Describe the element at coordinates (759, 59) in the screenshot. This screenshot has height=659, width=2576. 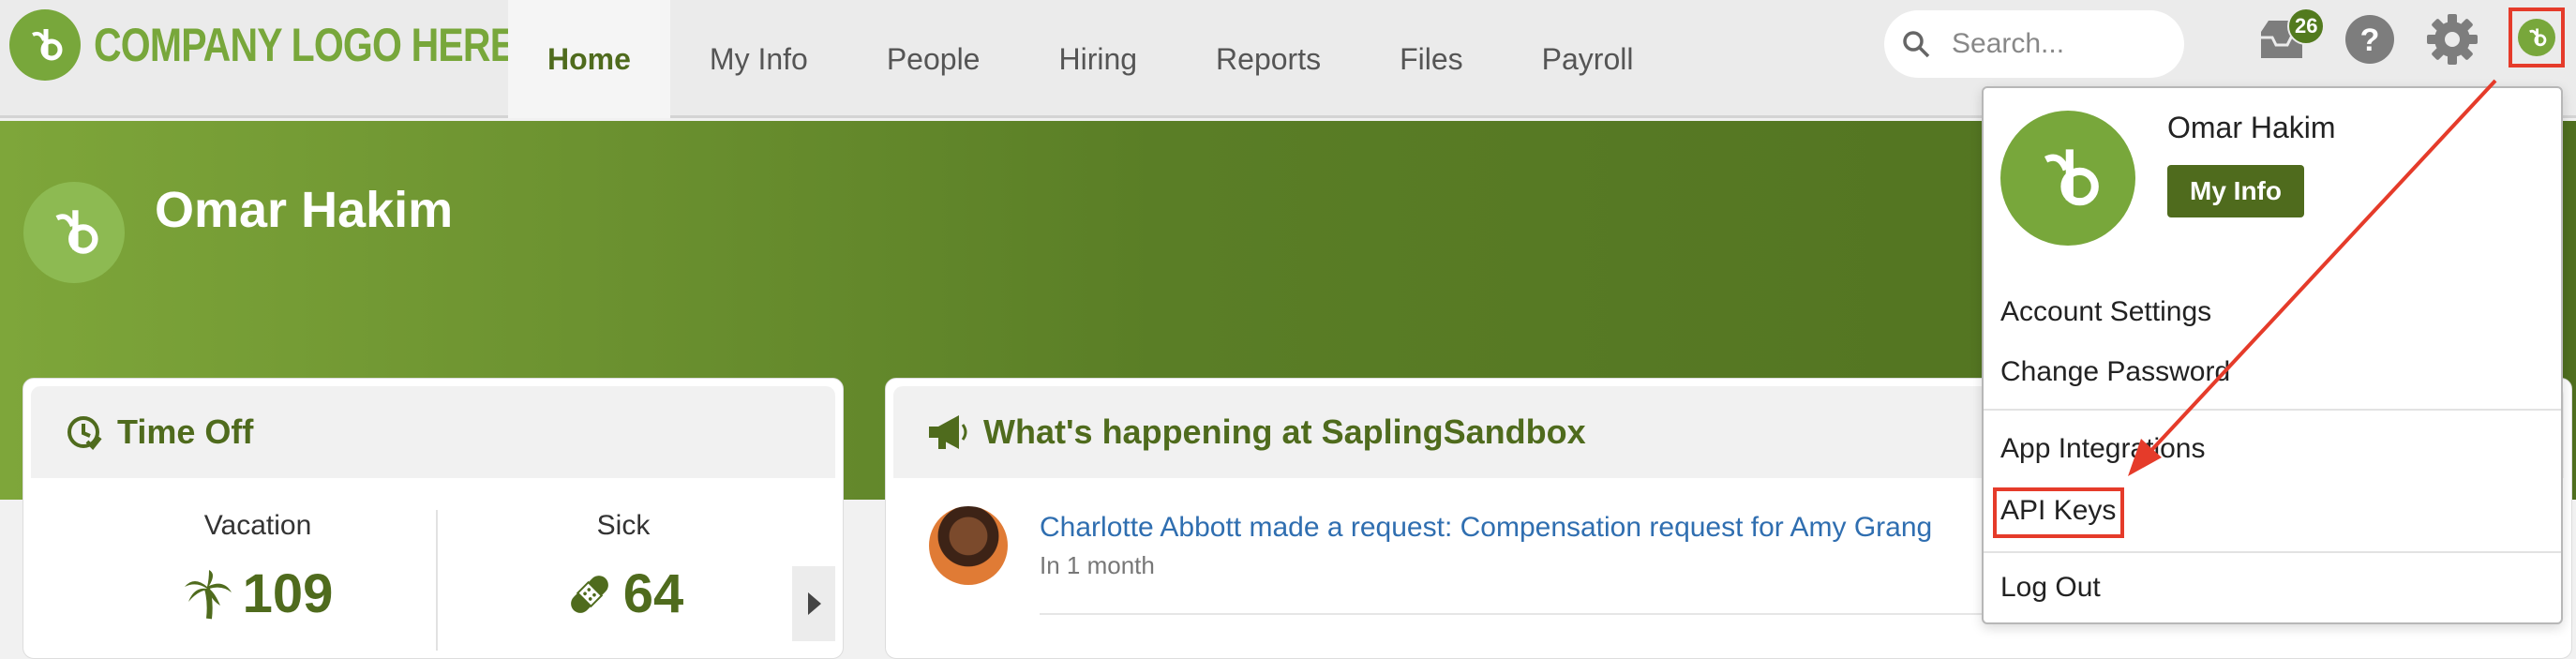
I see `nav-my-info: My Info` at that location.